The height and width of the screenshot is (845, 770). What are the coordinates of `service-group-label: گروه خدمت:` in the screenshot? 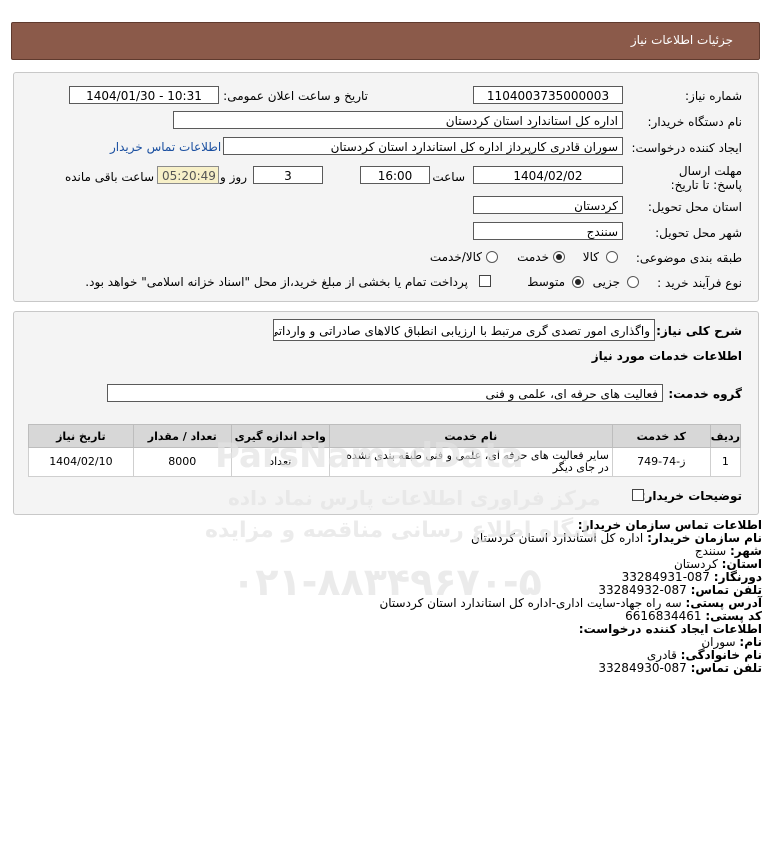 It's located at (705, 394).